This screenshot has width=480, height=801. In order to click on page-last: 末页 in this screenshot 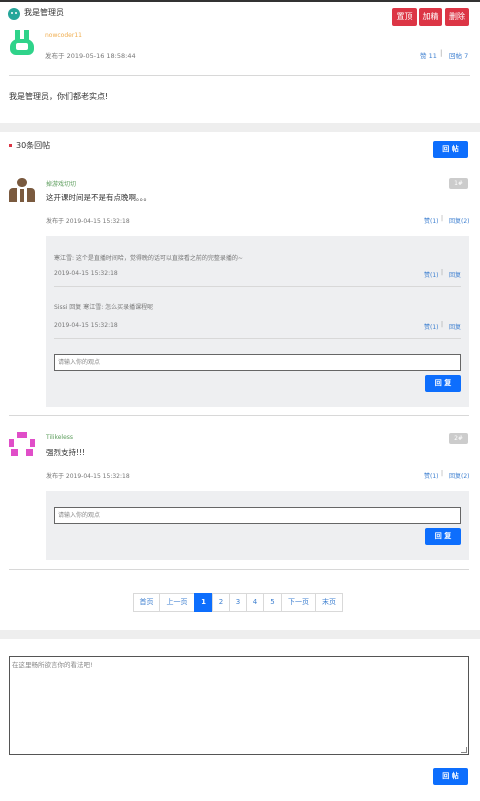, I will do `click(329, 602)`.